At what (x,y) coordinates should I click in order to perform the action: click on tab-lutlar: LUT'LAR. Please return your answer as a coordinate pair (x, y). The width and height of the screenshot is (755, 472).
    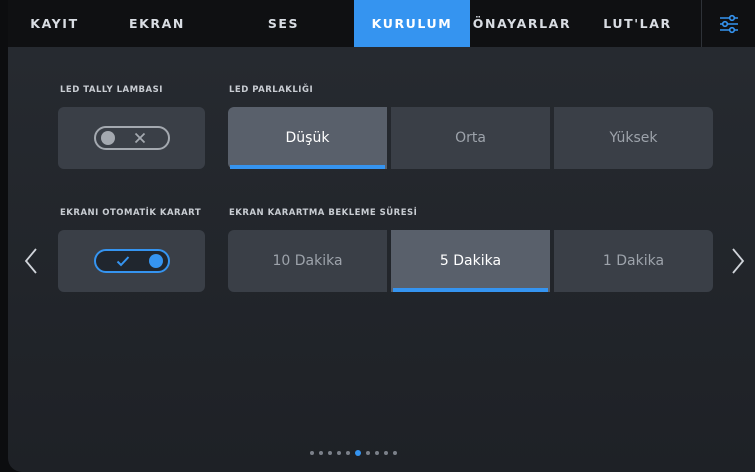
    Looking at the image, I should click on (637, 23).